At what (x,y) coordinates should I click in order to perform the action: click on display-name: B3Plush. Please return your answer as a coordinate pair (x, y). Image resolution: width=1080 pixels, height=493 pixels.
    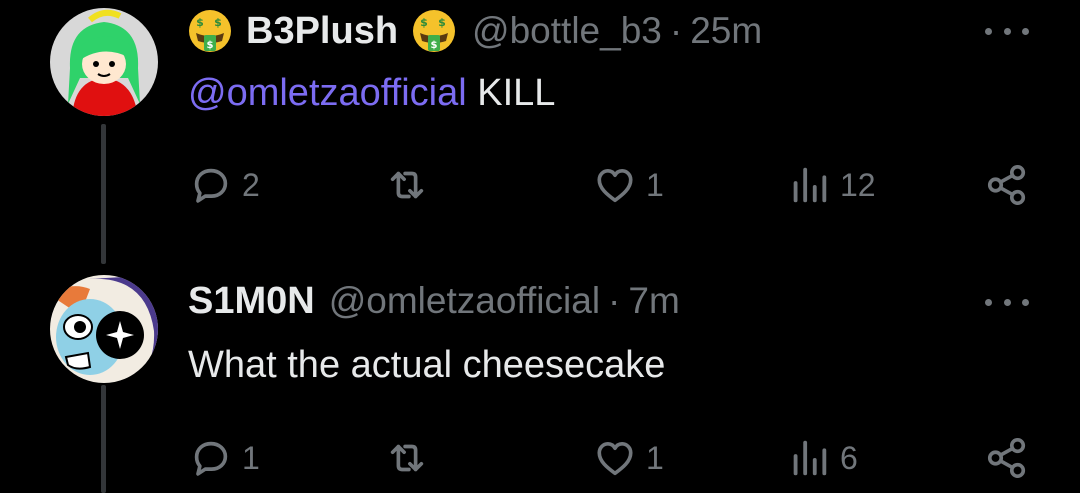
    Looking at the image, I should click on (322, 31).